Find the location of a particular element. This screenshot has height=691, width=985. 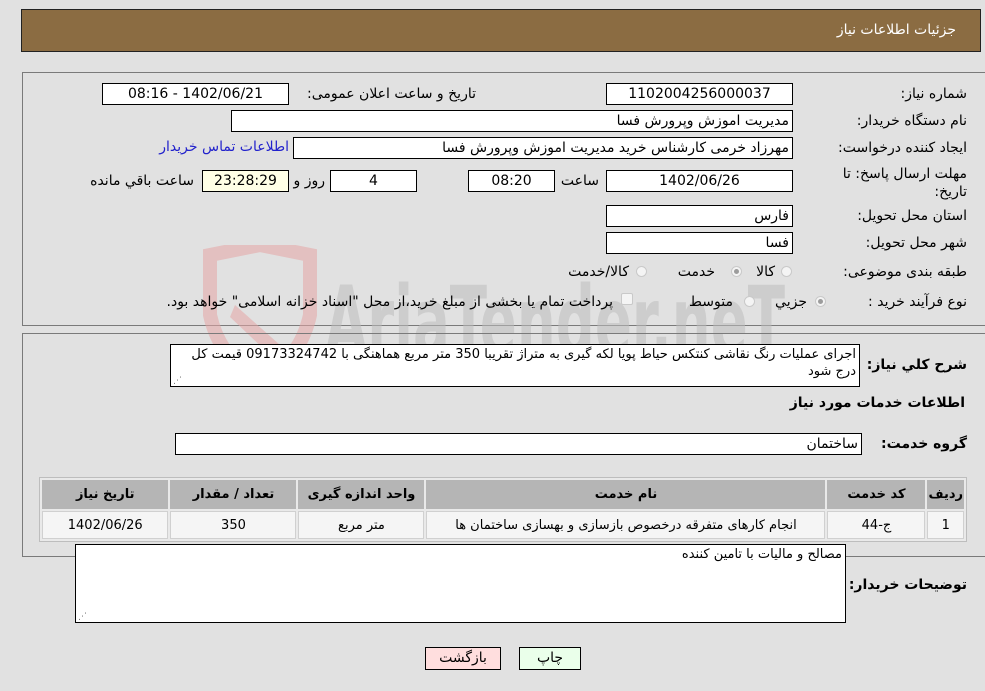

col-need-date: تاریخ نیاز is located at coordinates (105, 494).